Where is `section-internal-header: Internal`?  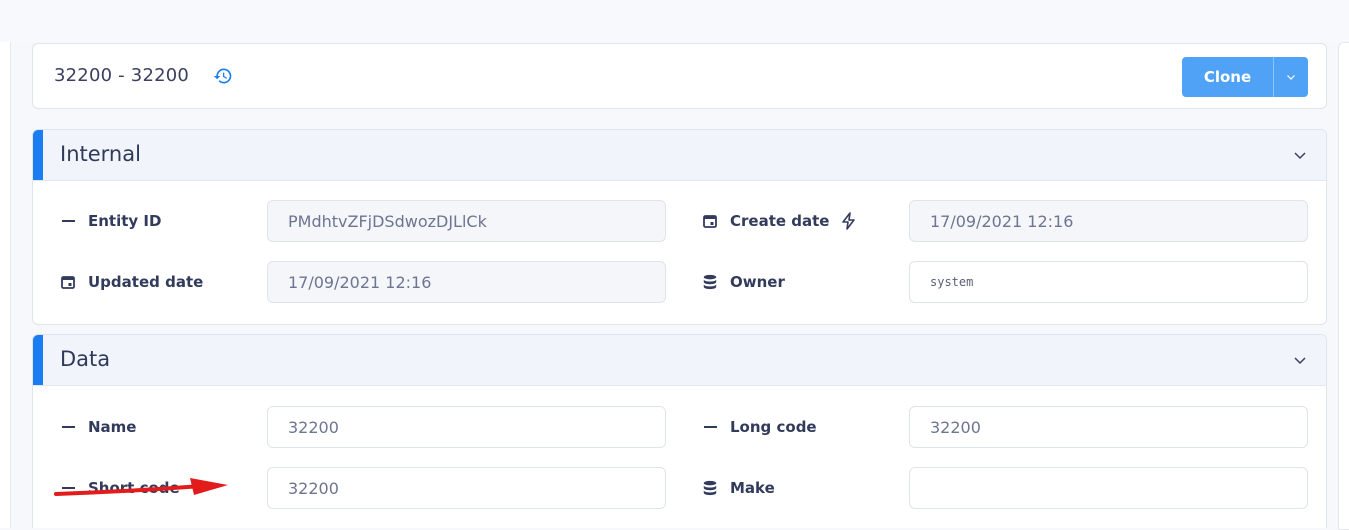
section-internal-header: Internal is located at coordinates (679, 155).